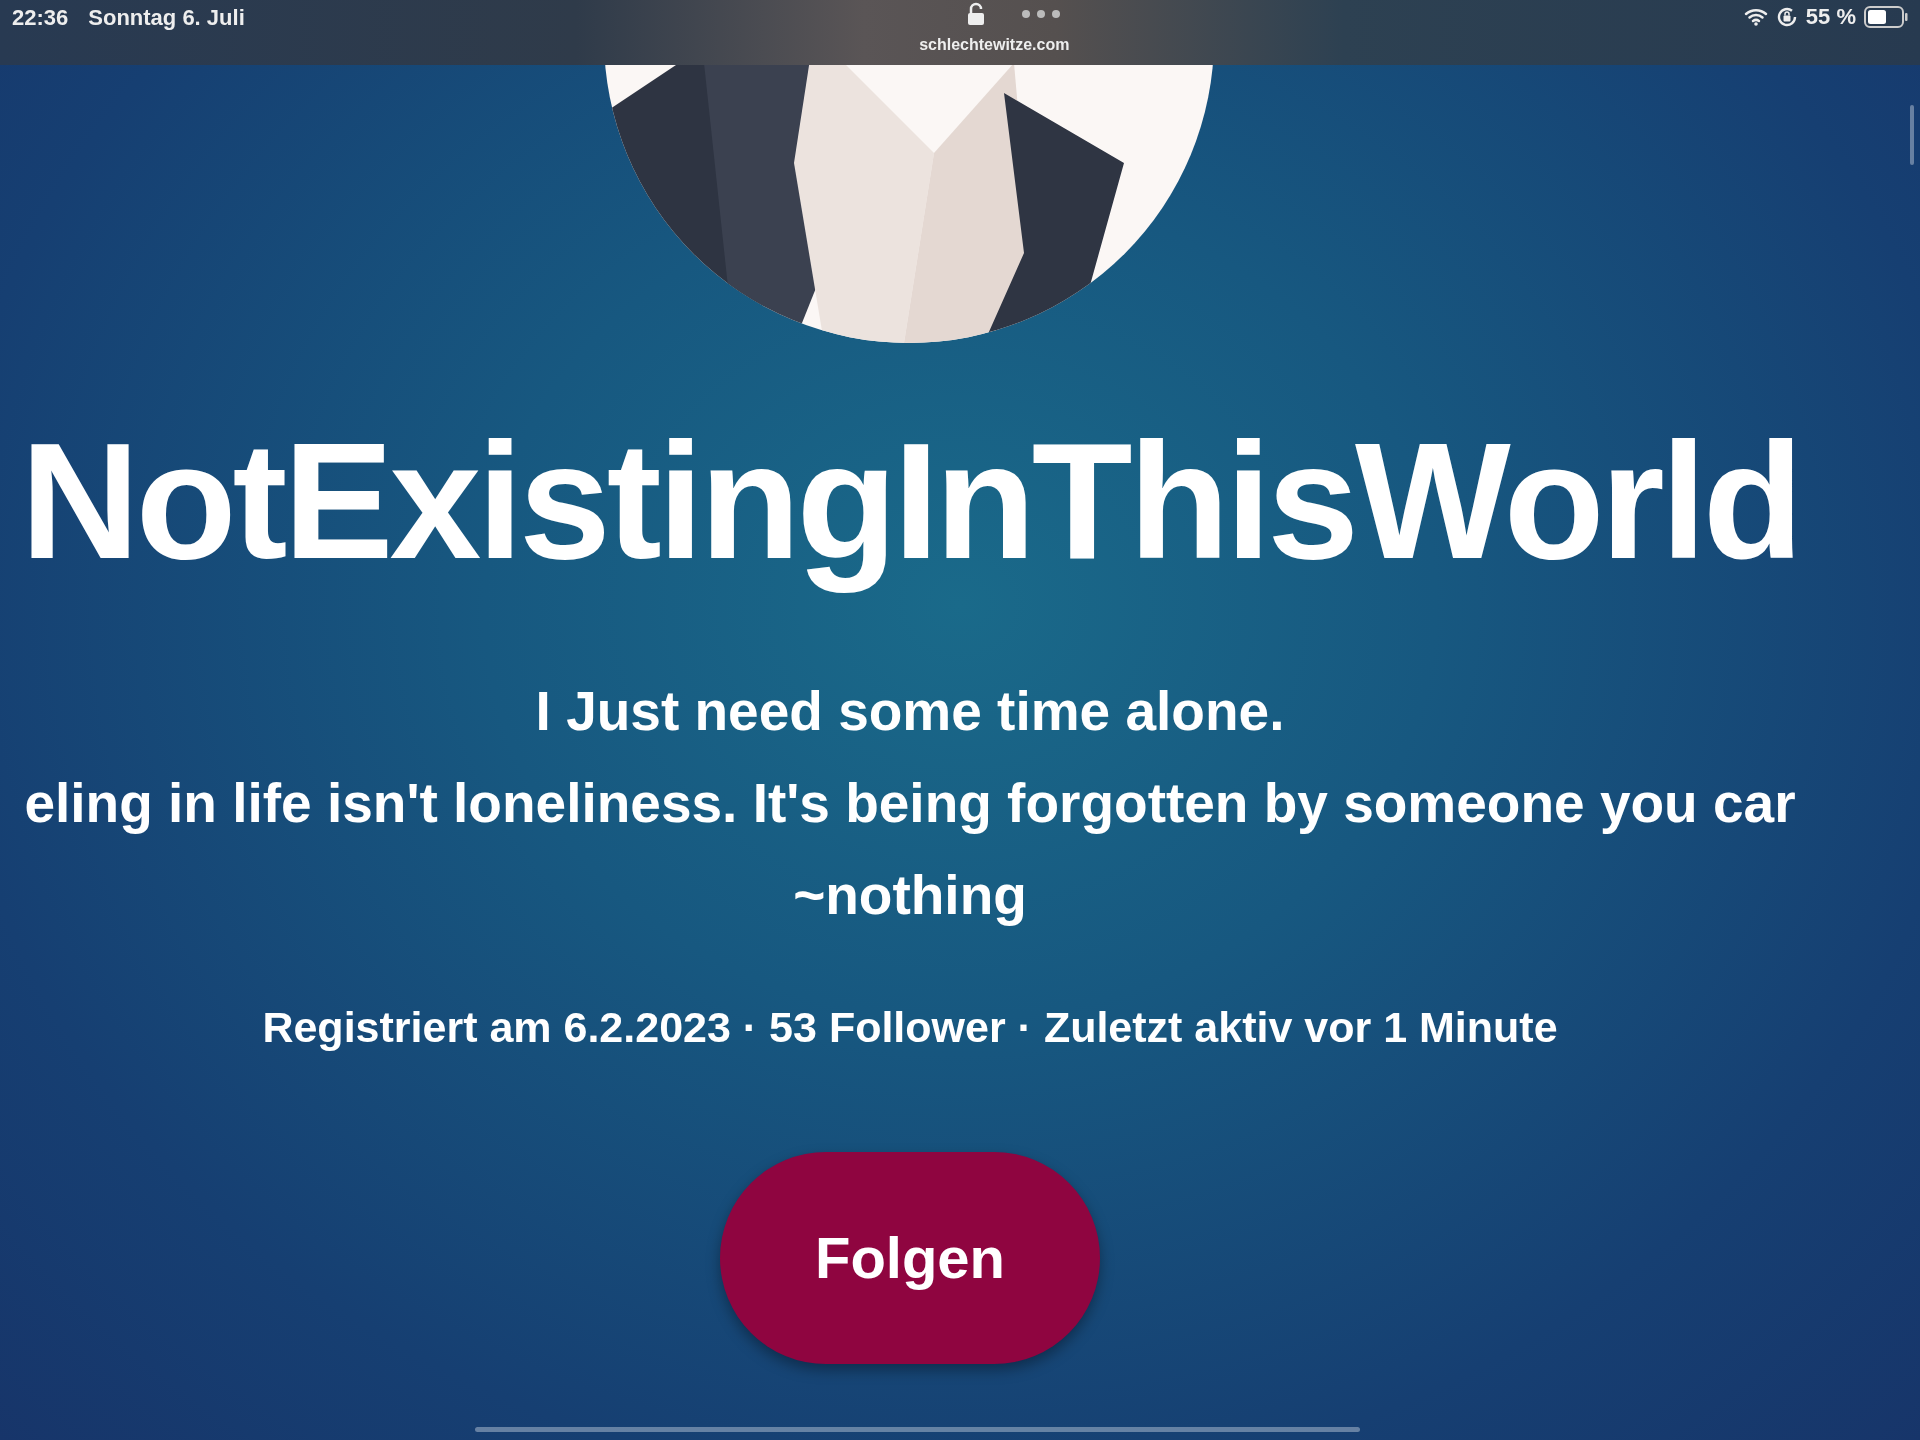 The height and width of the screenshot is (1440, 1920). What do you see at coordinates (1830, 17) in the screenshot?
I see `battery-percent: 55 %` at bounding box center [1830, 17].